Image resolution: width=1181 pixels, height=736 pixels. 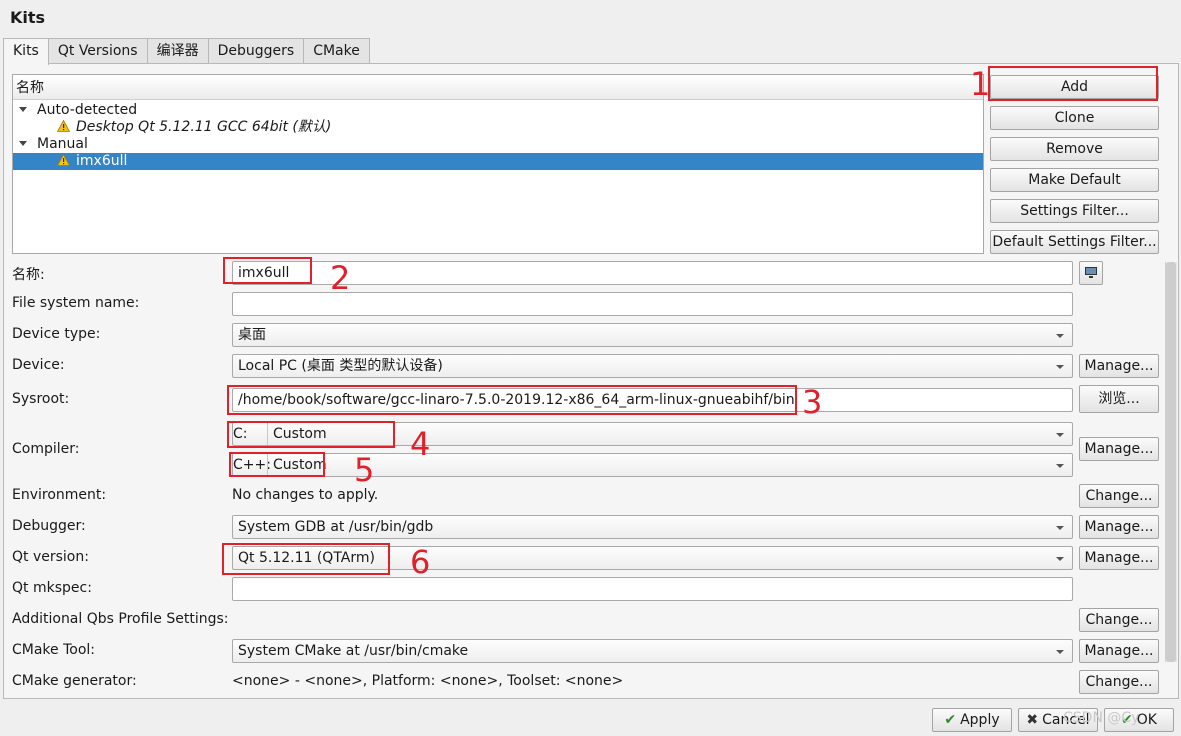 I want to click on device-label: Device:, so click(x=38, y=365).